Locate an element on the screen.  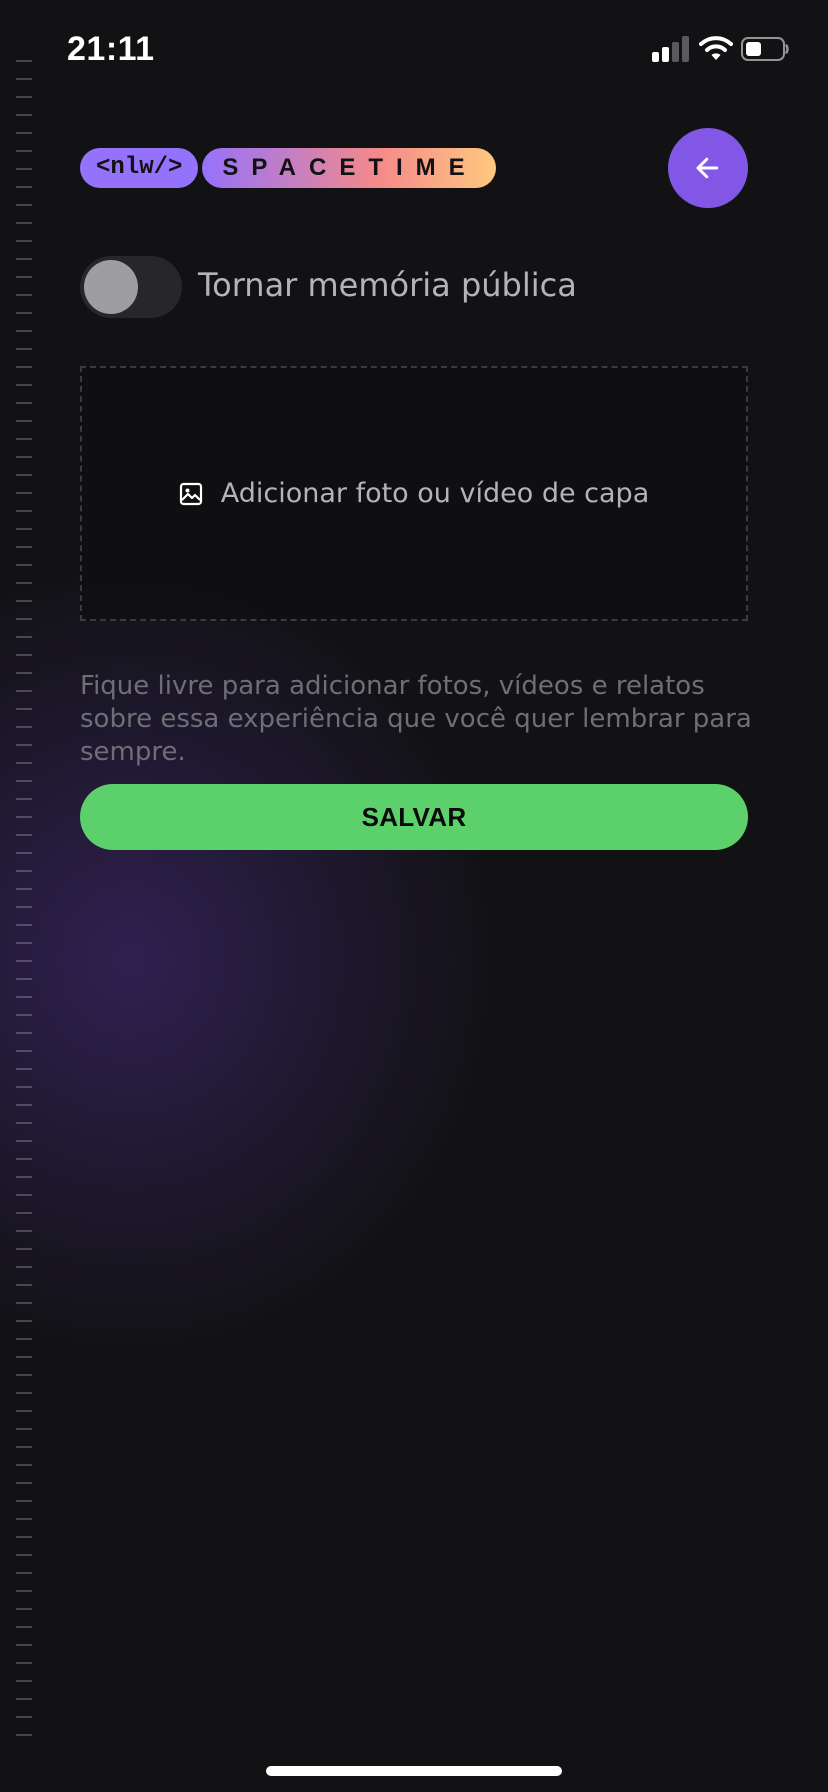
save-button: SALVAR is located at coordinates (414, 817).